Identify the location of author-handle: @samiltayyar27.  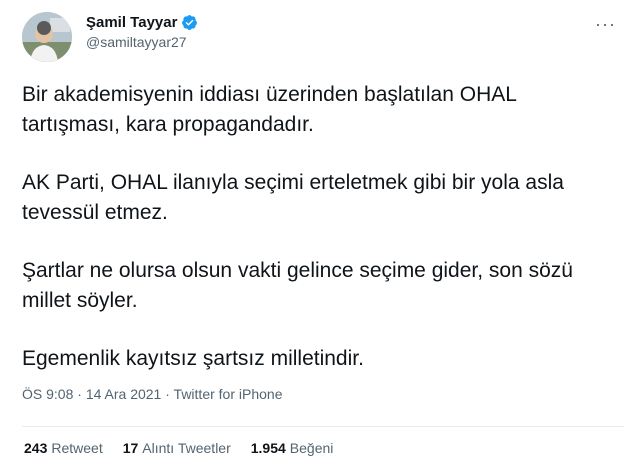
(142, 42).